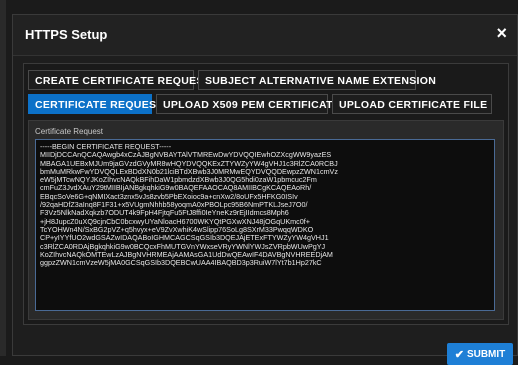 This screenshot has width=518, height=365. I want to click on submit-button: ✔ SUBMIT, so click(480, 354).